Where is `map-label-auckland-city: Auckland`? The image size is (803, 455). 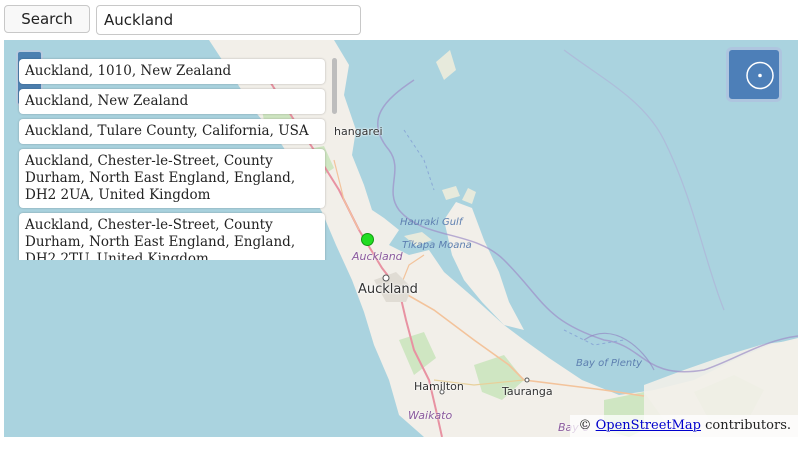 map-label-auckland-city: Auckland is located at coordinates (388, 289).